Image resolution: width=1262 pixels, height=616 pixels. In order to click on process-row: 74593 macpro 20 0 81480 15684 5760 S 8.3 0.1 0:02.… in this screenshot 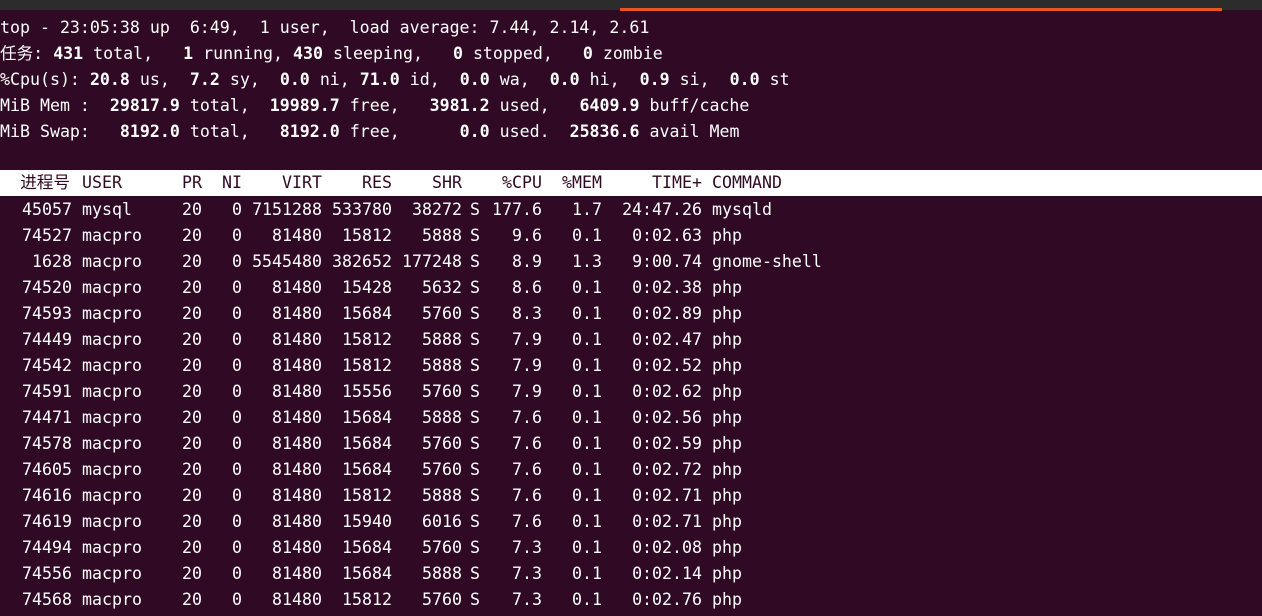, I will do `click(631, 314)`.